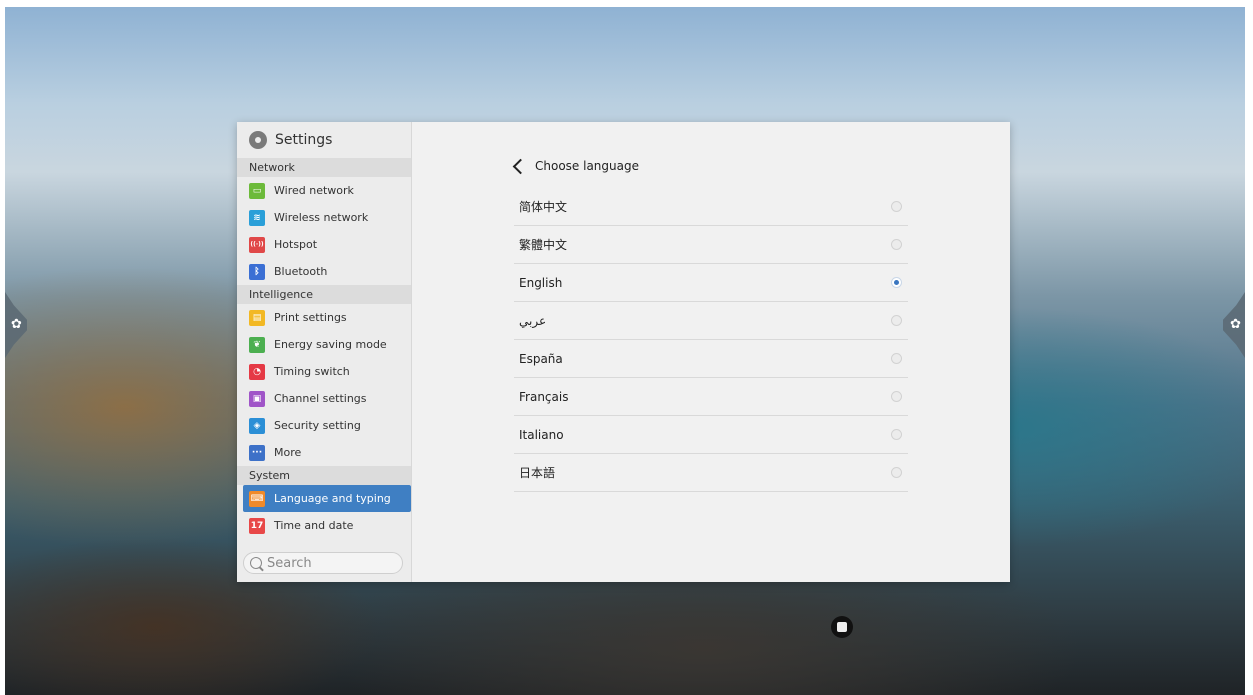 Image resolution: width=1253 pixels, height=695 pixels. Describe the element at coordinates (256, 563) in the screenshot. I see `search-icon` at that location.